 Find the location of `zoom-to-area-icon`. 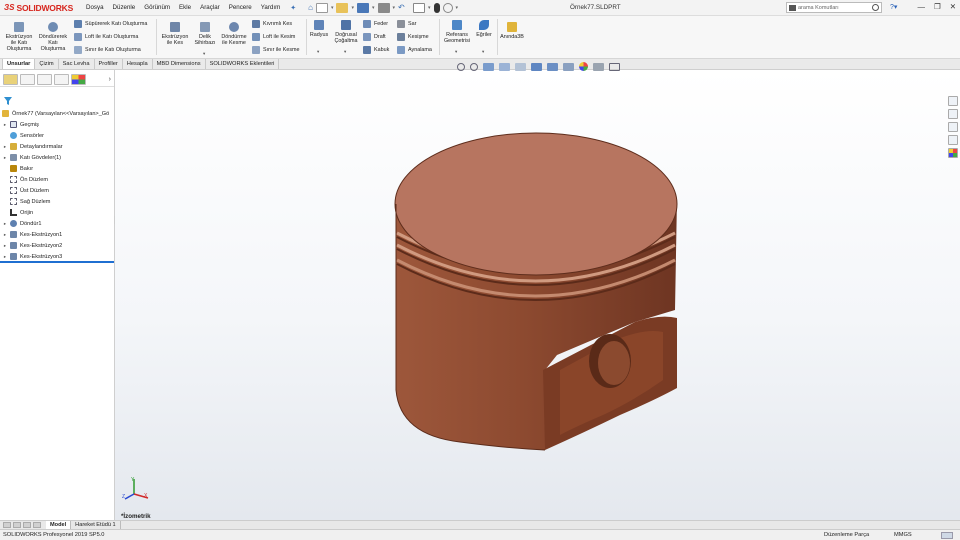

zoom-to-area-icon is located at coordinates (474, 66).